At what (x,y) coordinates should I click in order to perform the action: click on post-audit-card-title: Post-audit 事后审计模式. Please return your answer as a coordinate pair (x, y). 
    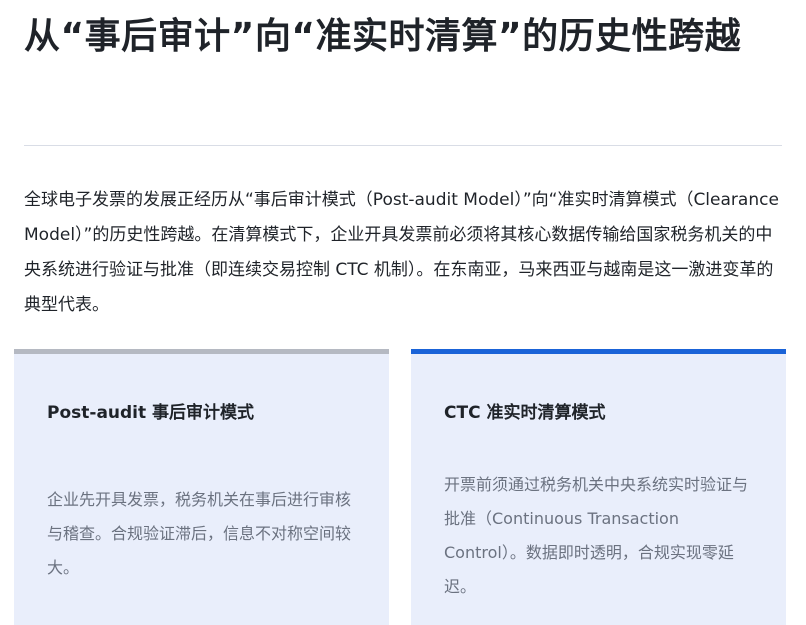
    Looking at the image, I should click on (151, 413).